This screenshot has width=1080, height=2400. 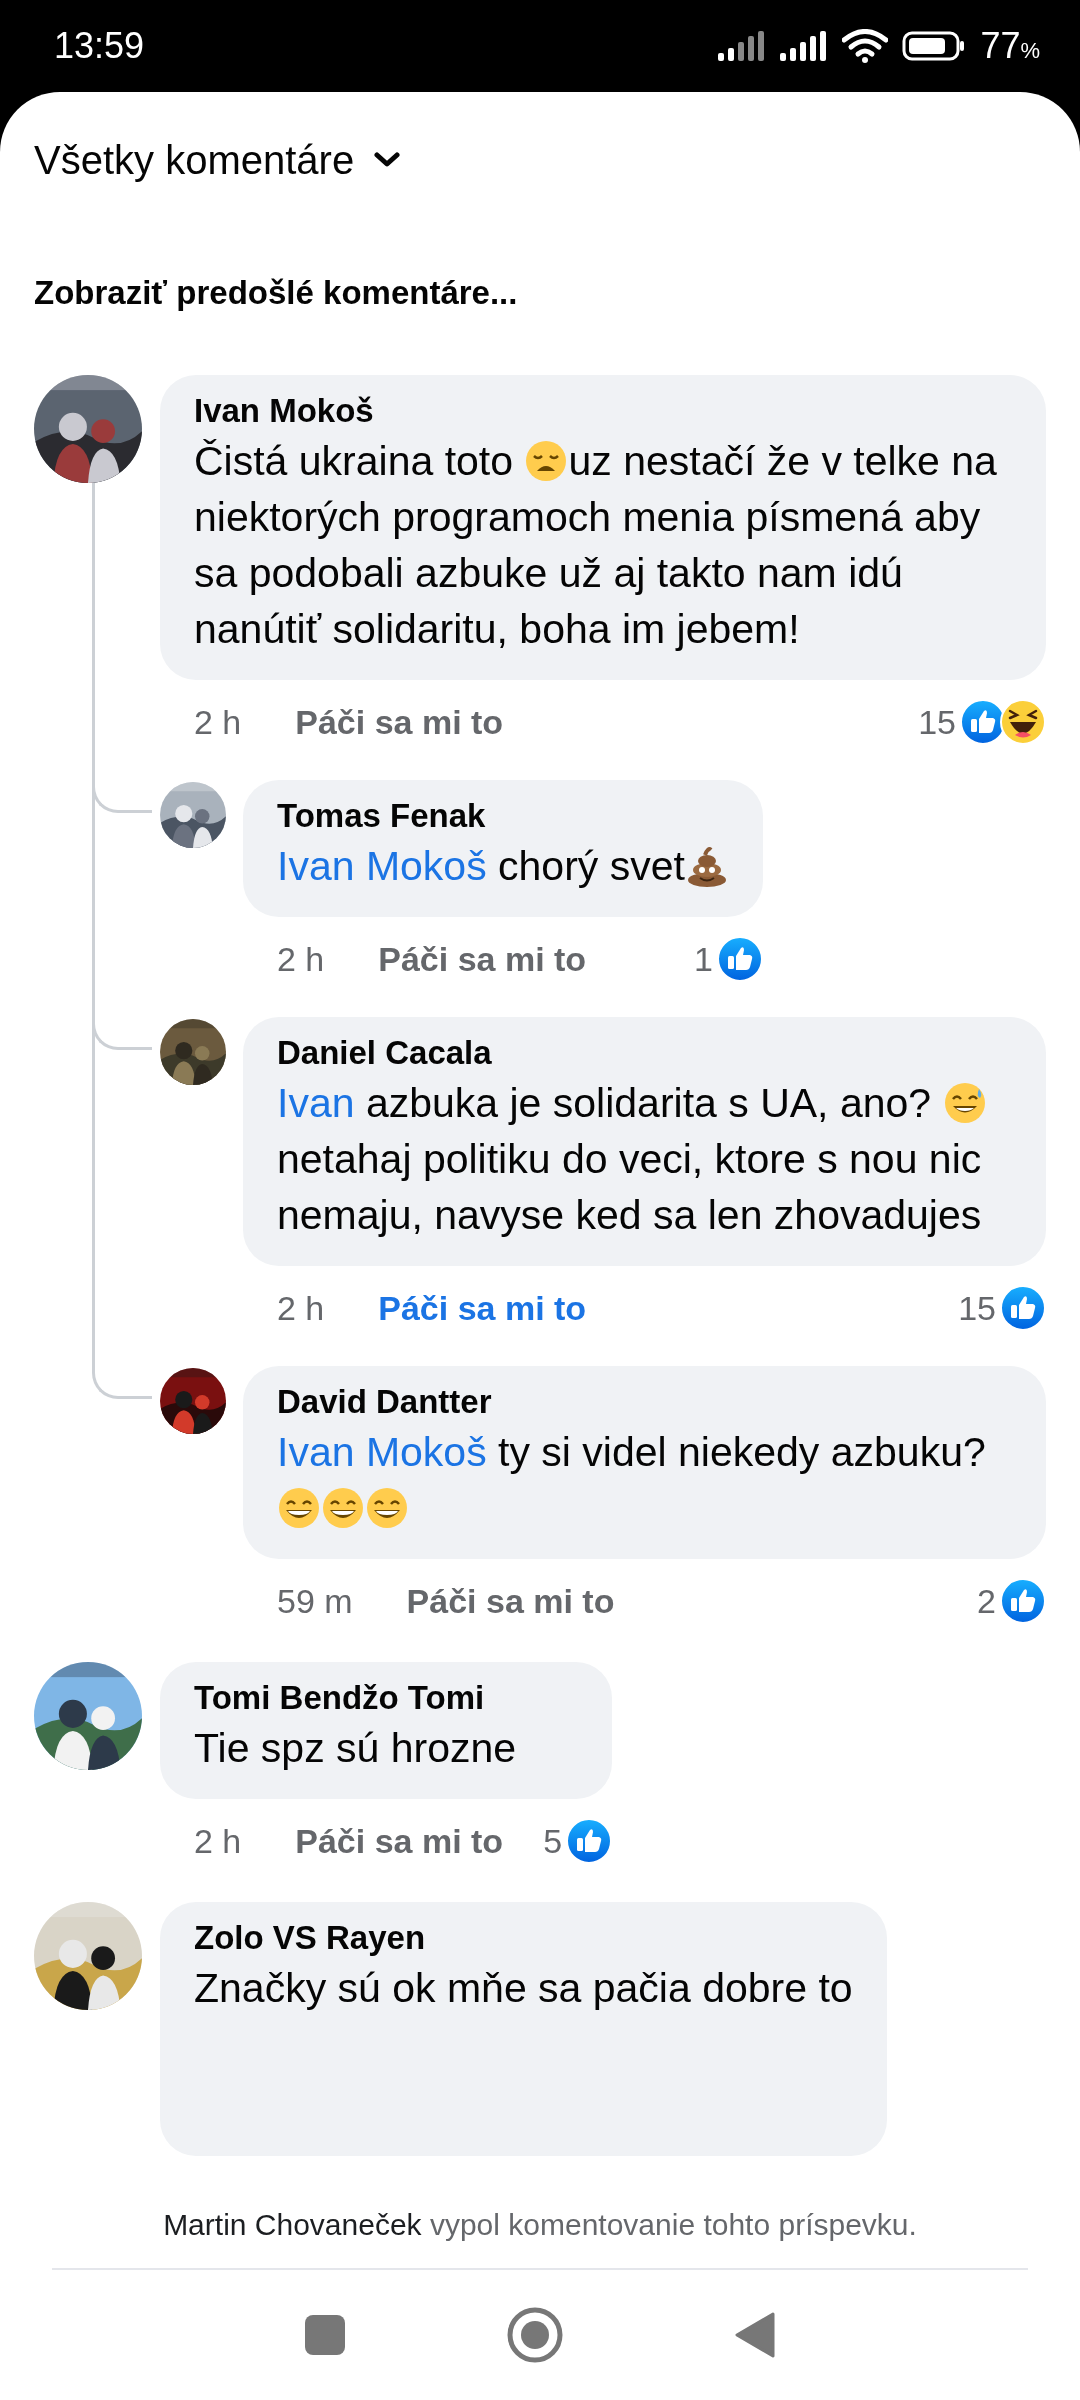 I want to click on comment-text: Čistá ukraina toto uz nestačí že v telke na niektorých programoch menia písmená aby sa podobali azbuke už aj takto nam idú nanútiť solidaritu, boha im jebem!, so click(x=596, y=545).